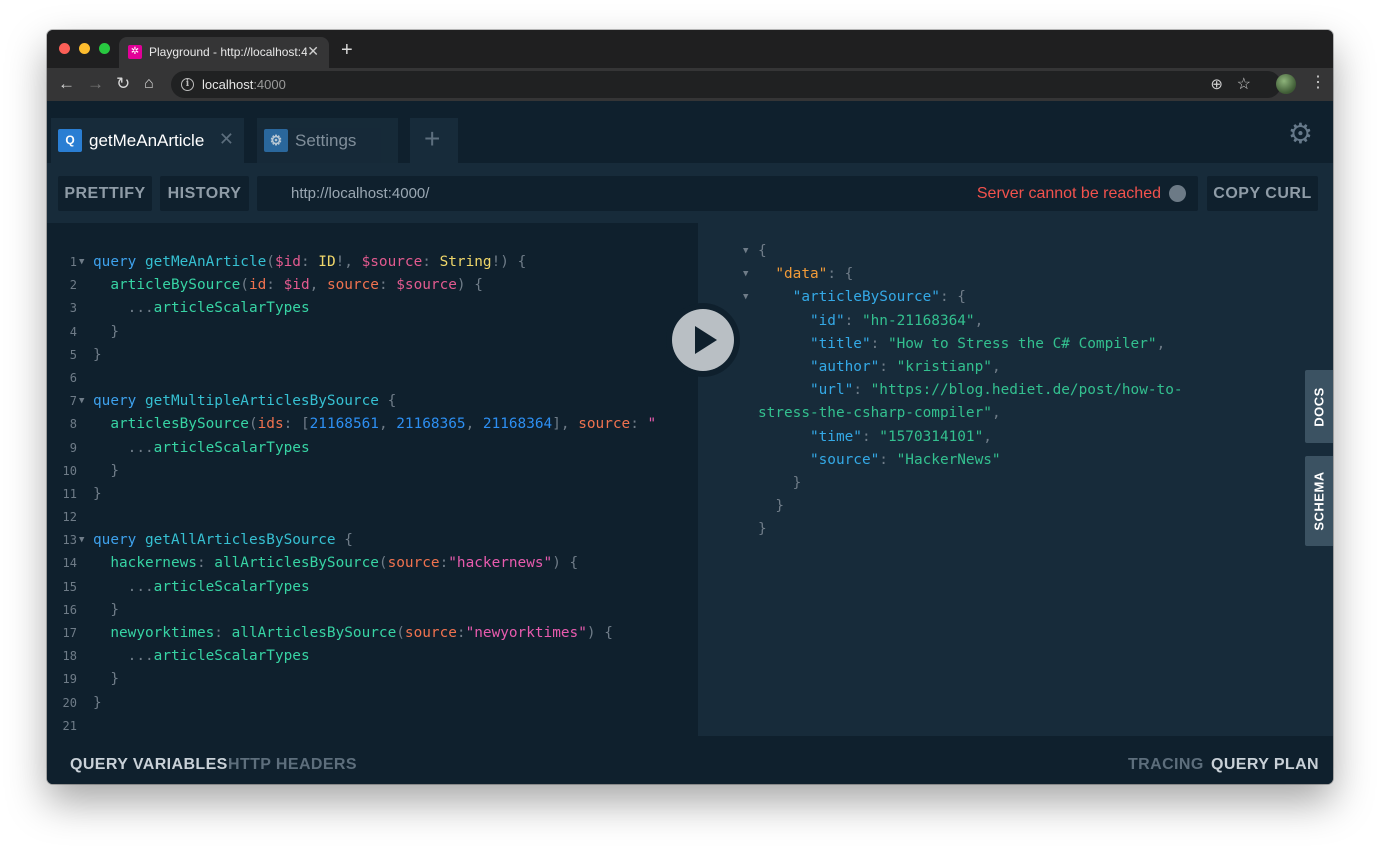  What do you see at coordinates (1244, 84) in the screenshot?
I see `bookmark-star-icon: ☆` at bounding box center [1244, 84].